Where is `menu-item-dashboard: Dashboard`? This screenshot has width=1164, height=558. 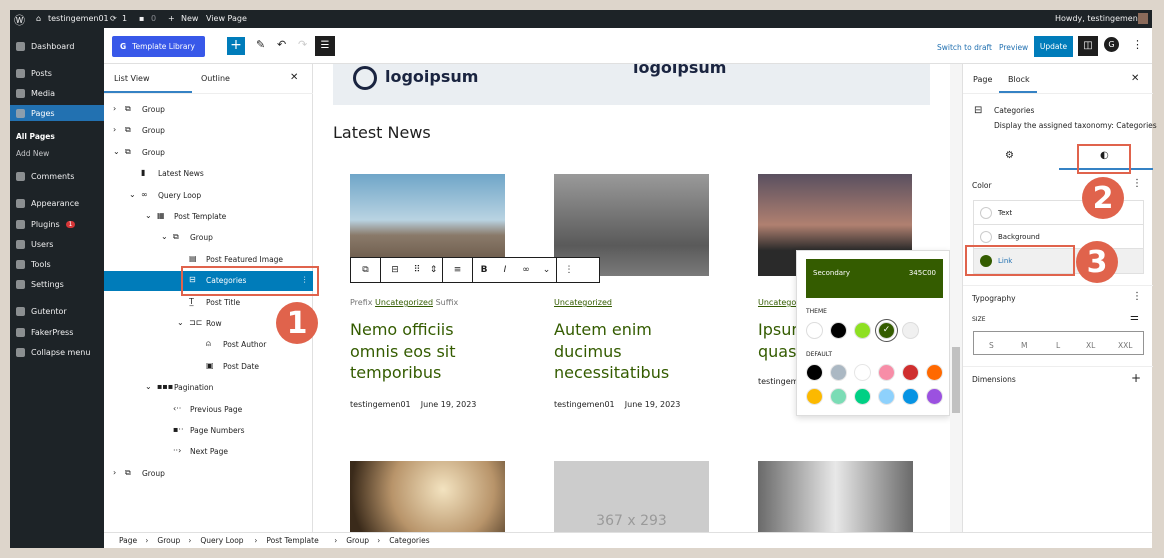 menu-item-dashboard: Dashboard is located at coordinates (57, 46).